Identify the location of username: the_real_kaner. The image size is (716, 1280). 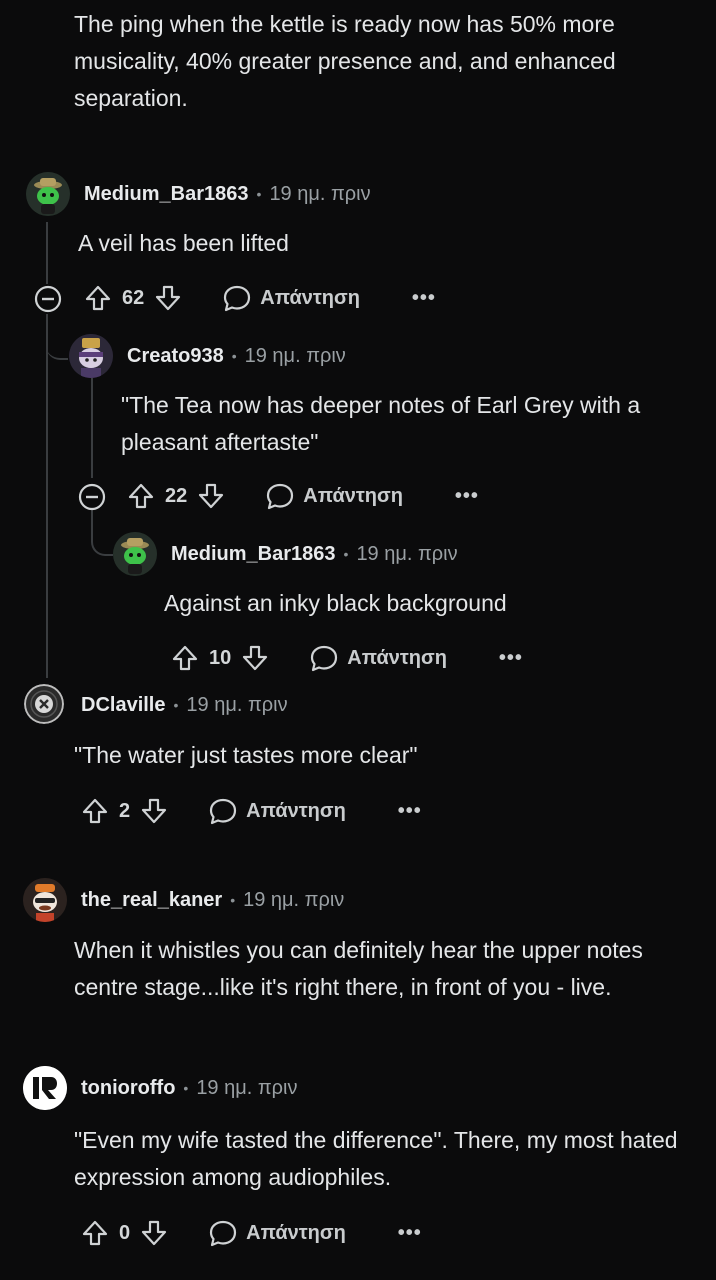
(151, 900).